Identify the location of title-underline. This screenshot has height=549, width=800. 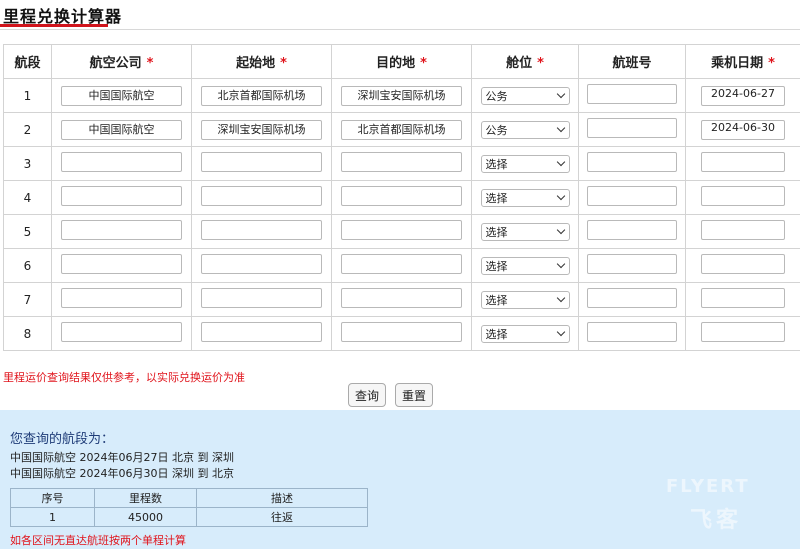
(54, 25).